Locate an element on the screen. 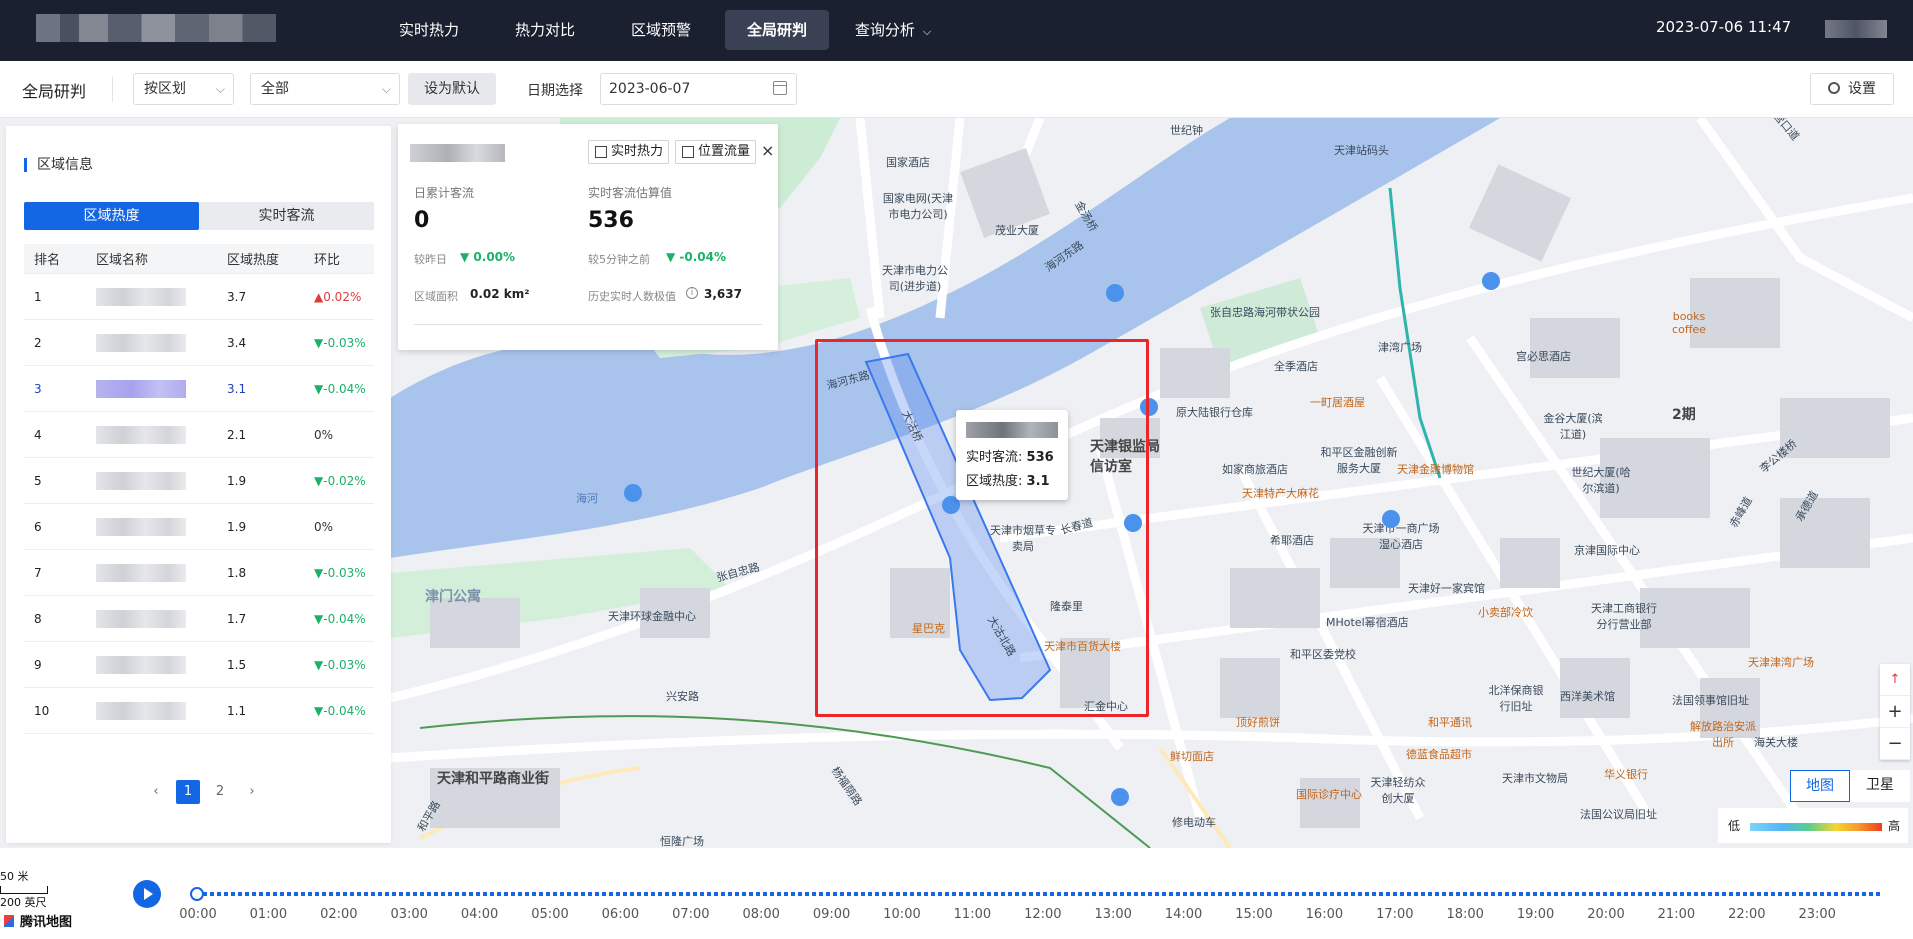 The image size is (1913, 939). map-label: 顶好煎饼 is located at coordinates (1258, 722).